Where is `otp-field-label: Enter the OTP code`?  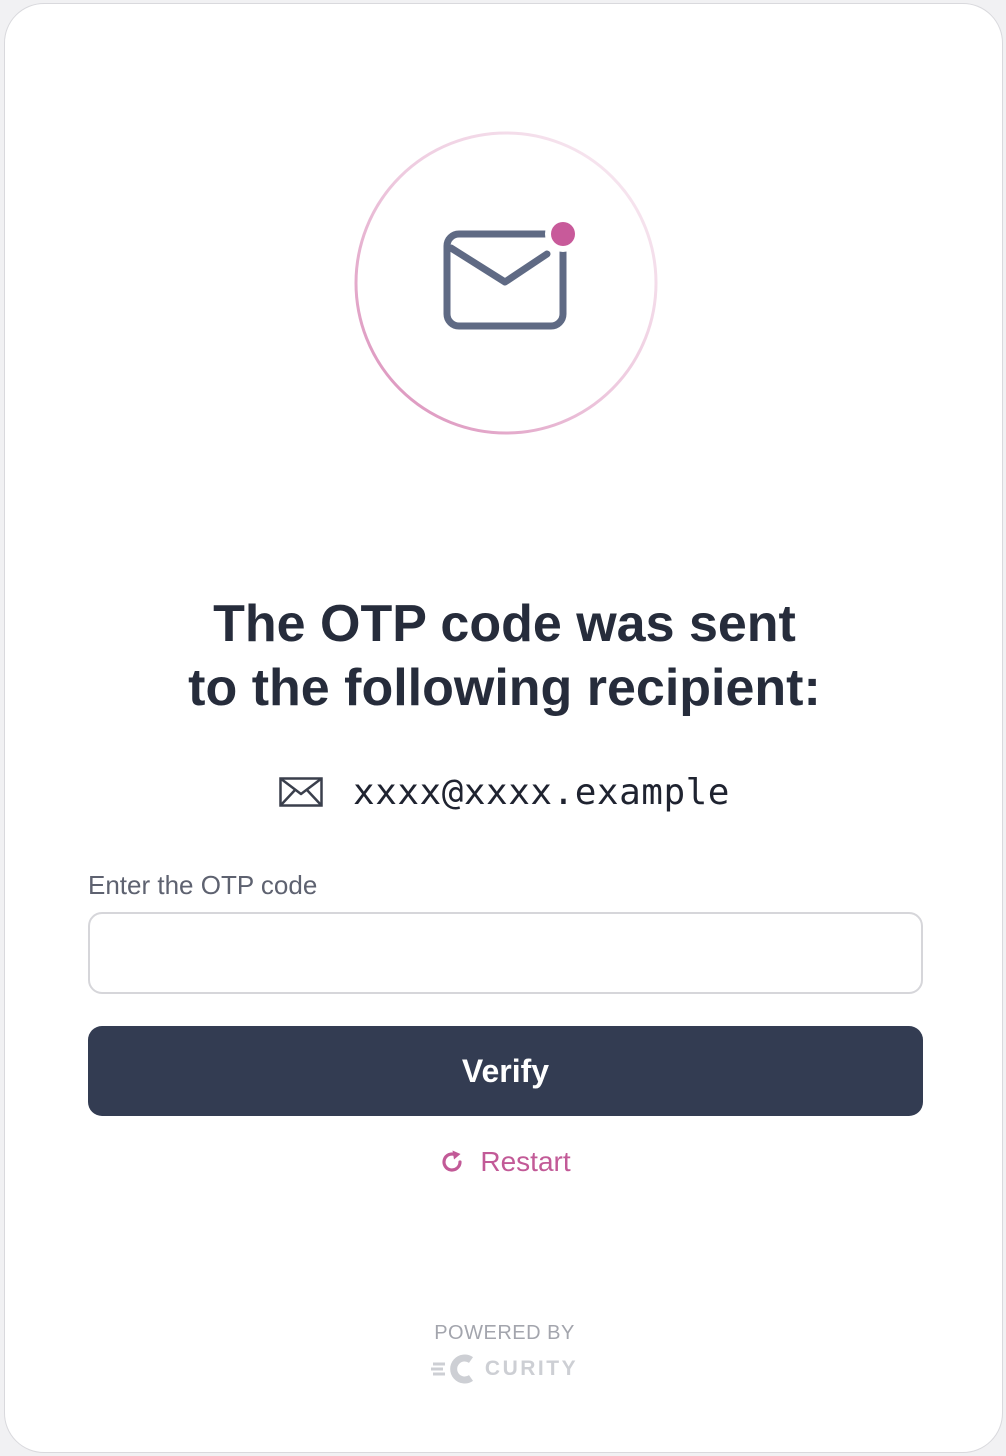
otp-field-label: Enter the OTP code is located at coordinates (203, 885).